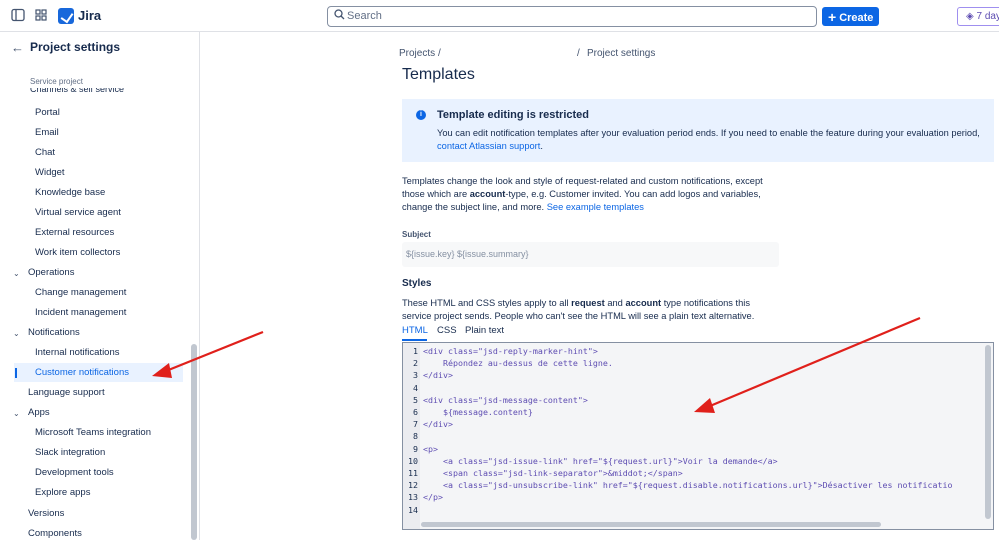 The height and width of the screenshot is (540, 999). I want to click on sidebar-title: Project settings, so click(75, 47).